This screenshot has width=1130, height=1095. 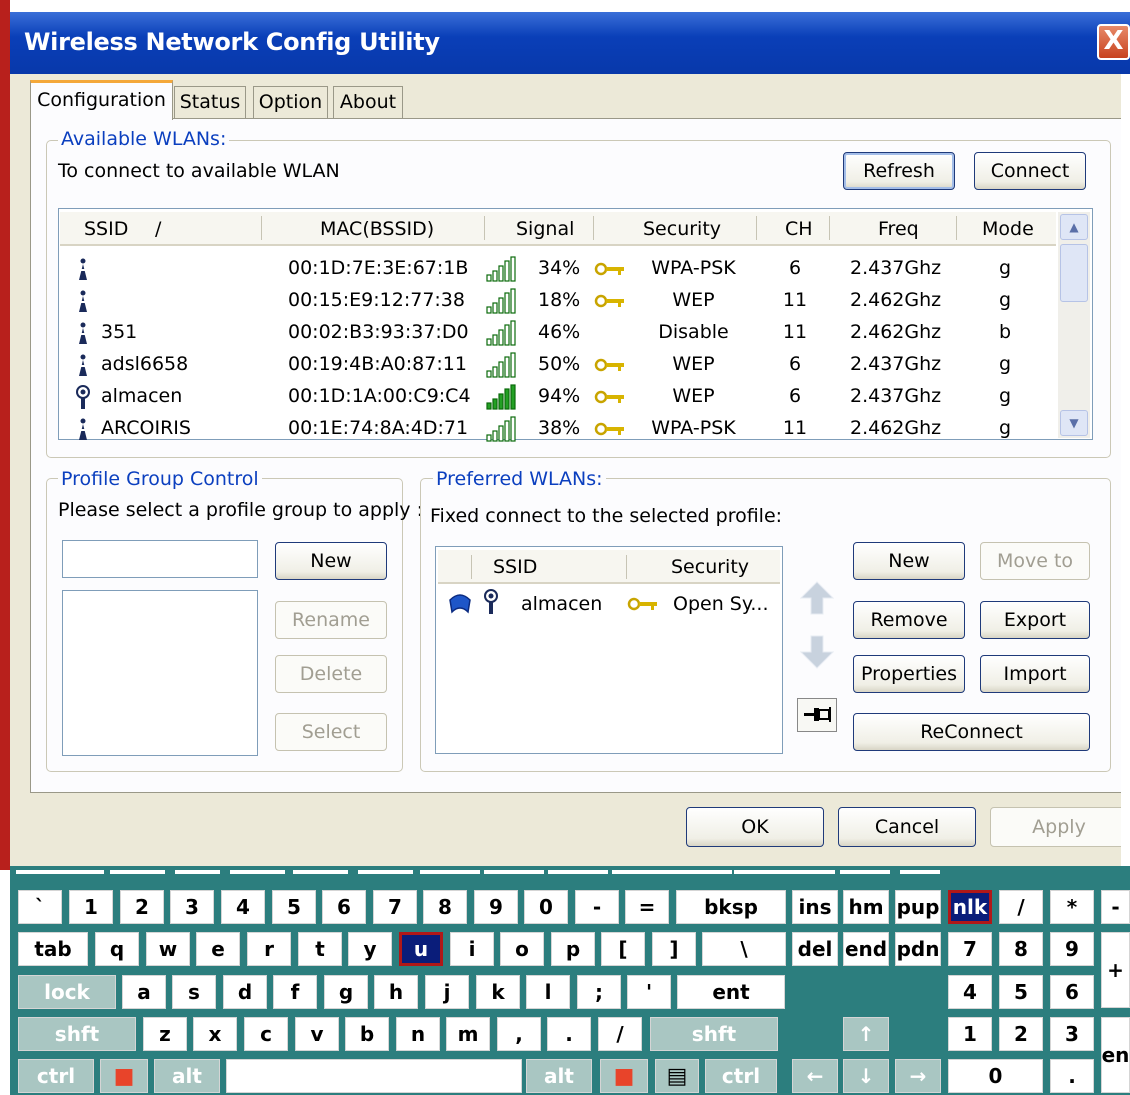 What do you see at coordinates (368, 102) in the screenshot?
I see `tab-about: About` at bounding box center [368, 102].